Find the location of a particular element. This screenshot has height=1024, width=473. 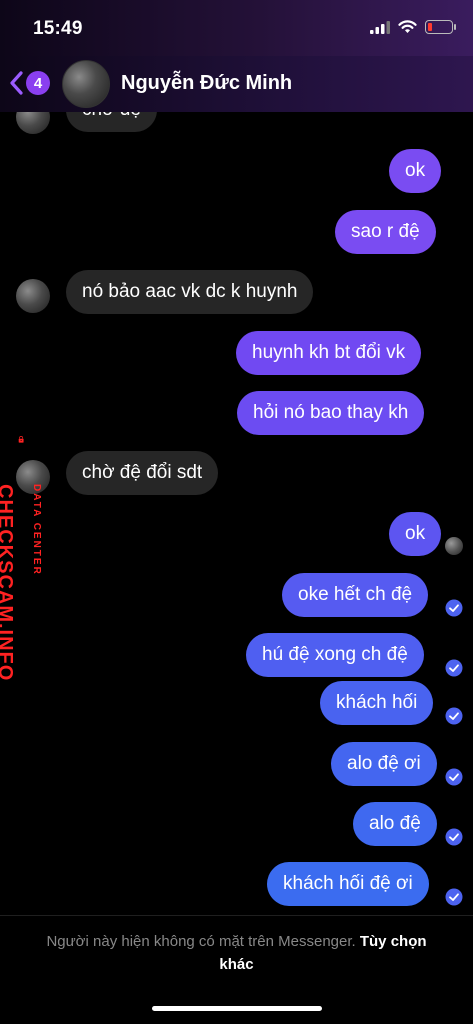

message-bubble-outgoing: alo đệ ơi is located at coordinates (384, 764).